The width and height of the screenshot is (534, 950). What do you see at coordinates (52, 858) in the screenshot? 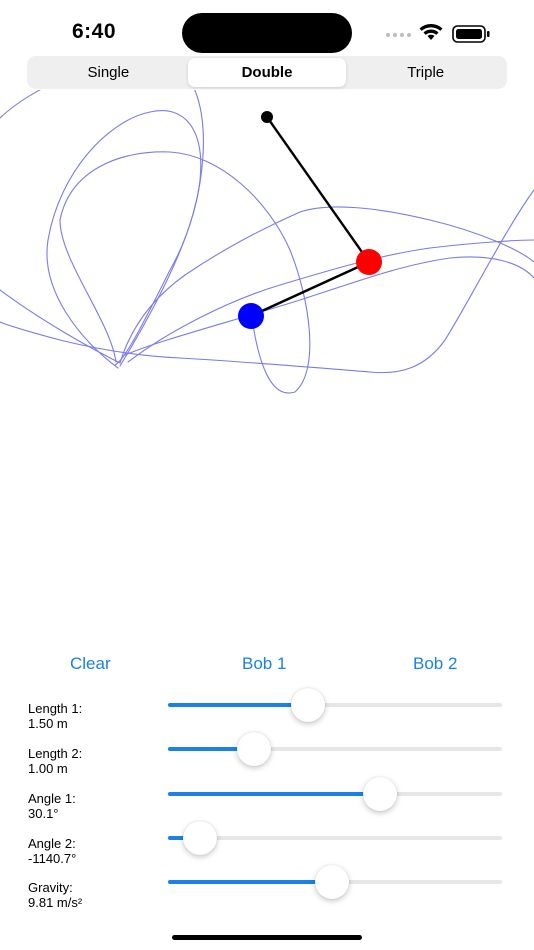
I see `angle-2-value: -1140.7°` at bounding box center [52, 858].